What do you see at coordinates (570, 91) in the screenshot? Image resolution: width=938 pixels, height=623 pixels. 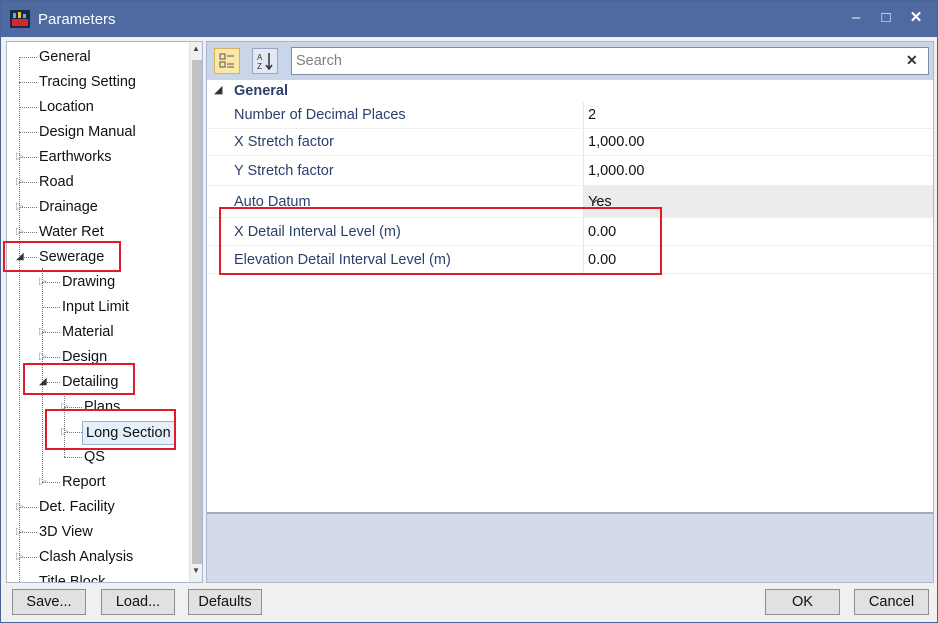 I see `category-row-general: ◢ General` at bounding box center [570, 91].